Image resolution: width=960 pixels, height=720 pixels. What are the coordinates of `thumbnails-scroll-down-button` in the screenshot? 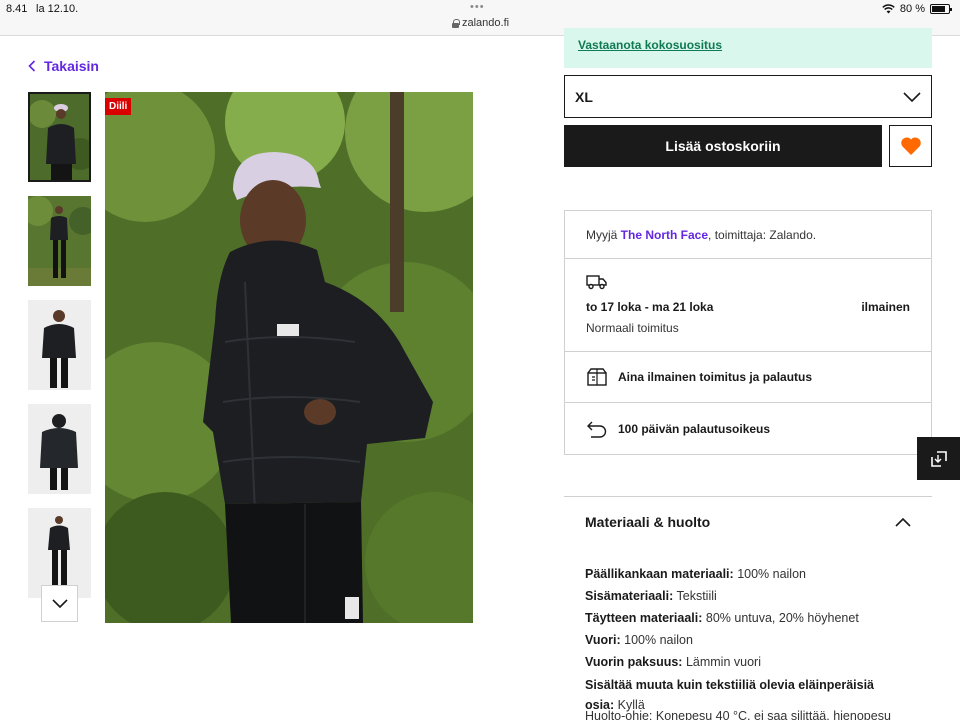 It's located at (59, 603).